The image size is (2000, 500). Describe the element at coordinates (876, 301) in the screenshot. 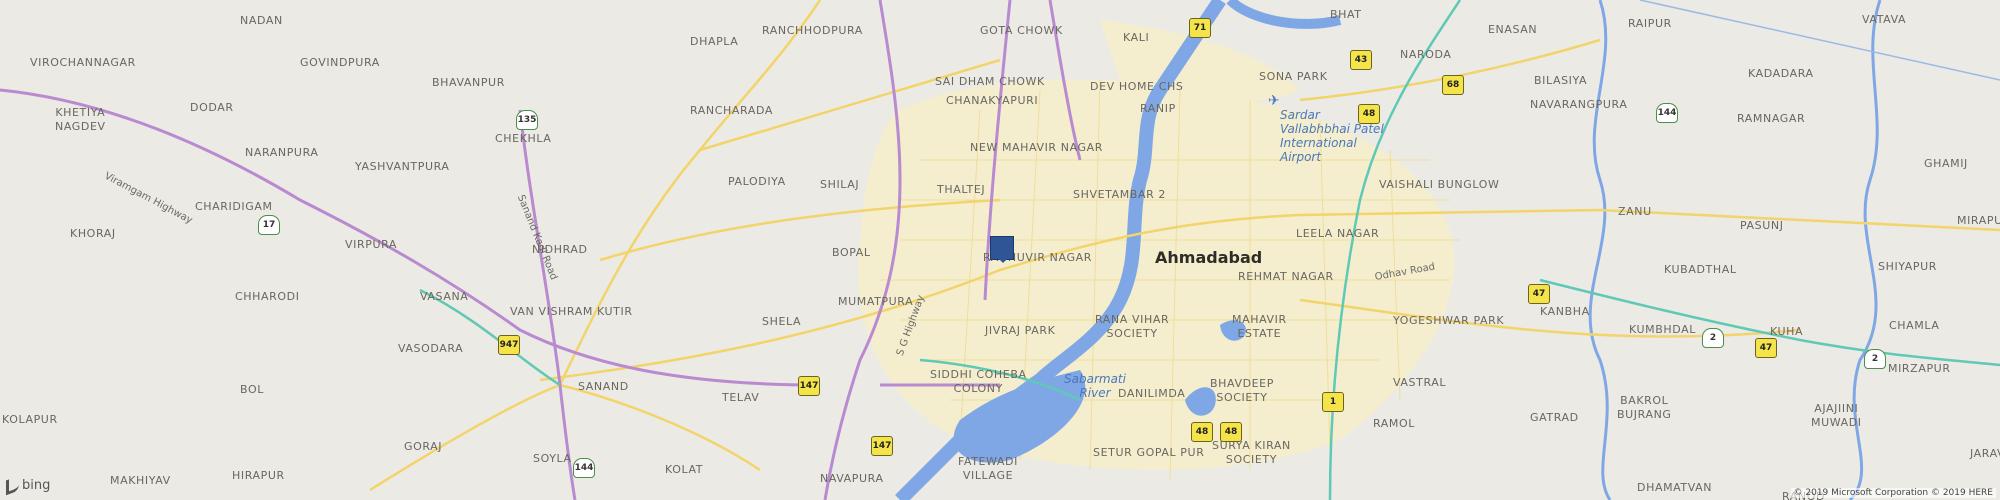

I see `place-label: MUMATPURA` at that location.